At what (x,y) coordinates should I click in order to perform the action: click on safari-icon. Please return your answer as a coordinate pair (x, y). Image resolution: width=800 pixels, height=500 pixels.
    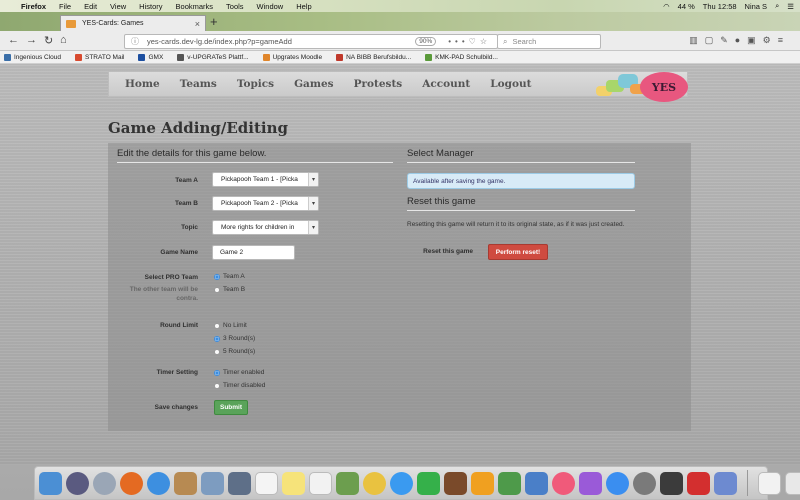
    Looking at the image, I should click on (158, 483).